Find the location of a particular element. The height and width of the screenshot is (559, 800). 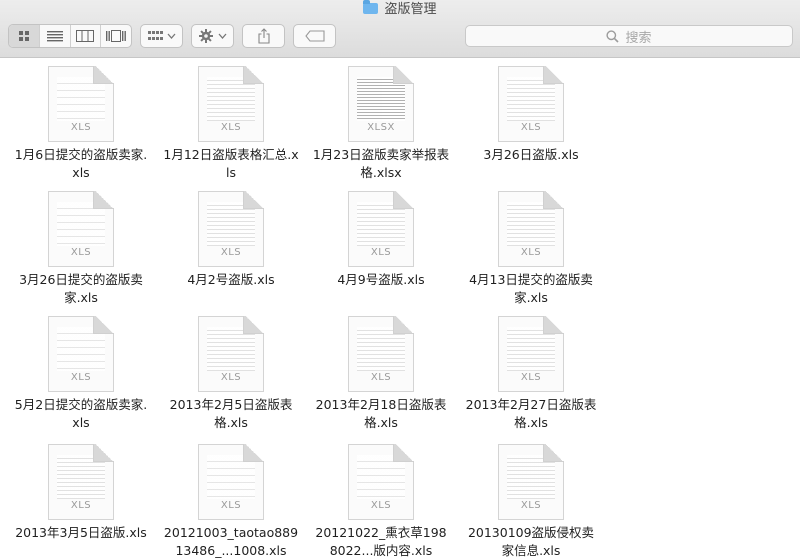

file-item: XLS 4月9号盗版.xls is located at coordinates (381, 240).